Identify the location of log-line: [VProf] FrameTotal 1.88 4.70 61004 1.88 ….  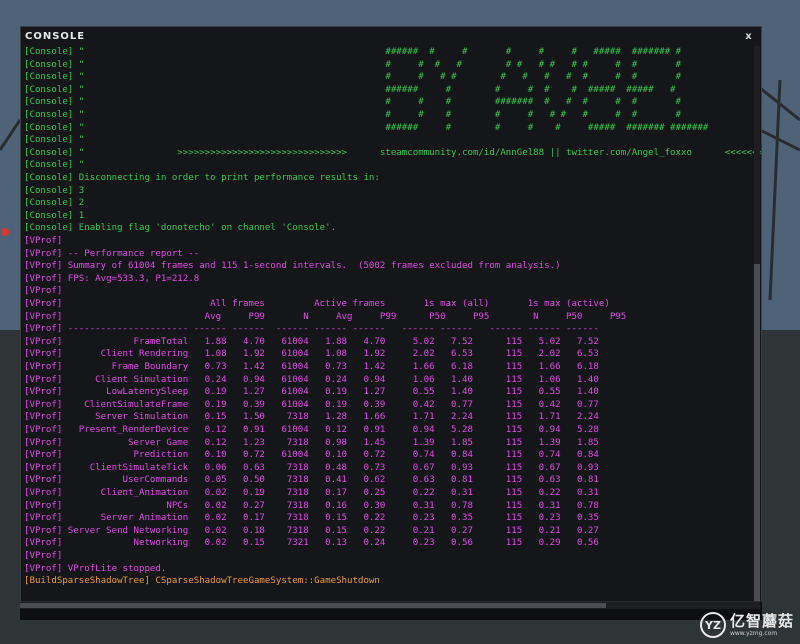
(311, 341).